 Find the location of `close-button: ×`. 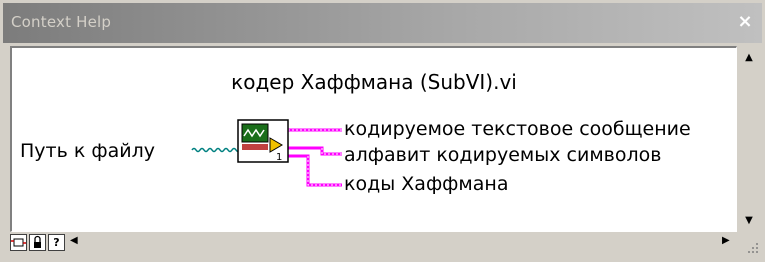

close-button: × is located at coordinates (745, 22).